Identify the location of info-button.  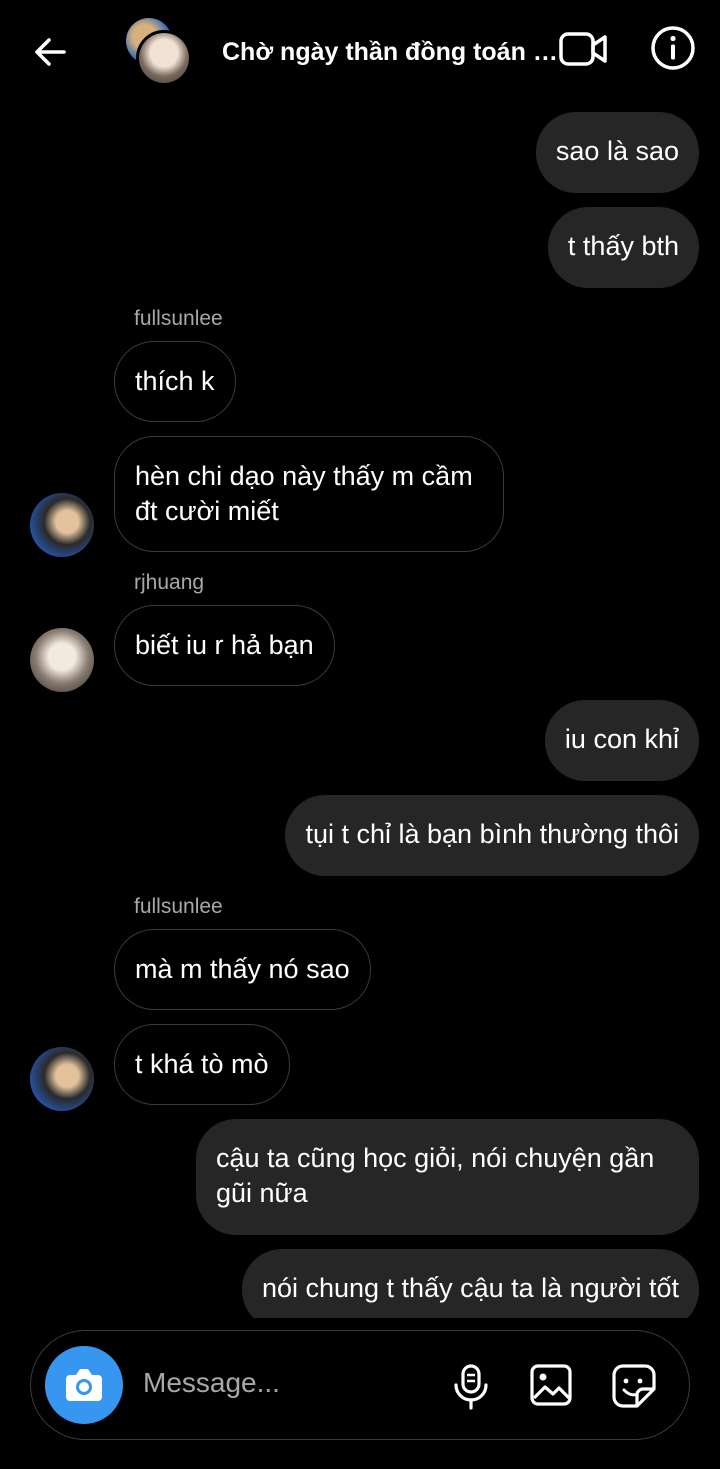
(673, 48).